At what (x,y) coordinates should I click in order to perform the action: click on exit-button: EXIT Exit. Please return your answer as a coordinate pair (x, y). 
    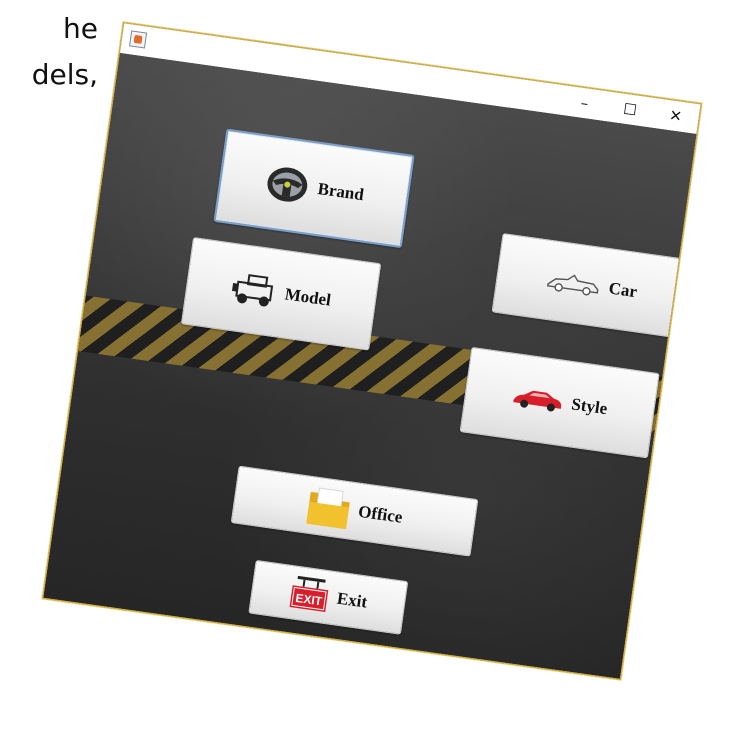
    Looking at the image, I should click on (328, 597).